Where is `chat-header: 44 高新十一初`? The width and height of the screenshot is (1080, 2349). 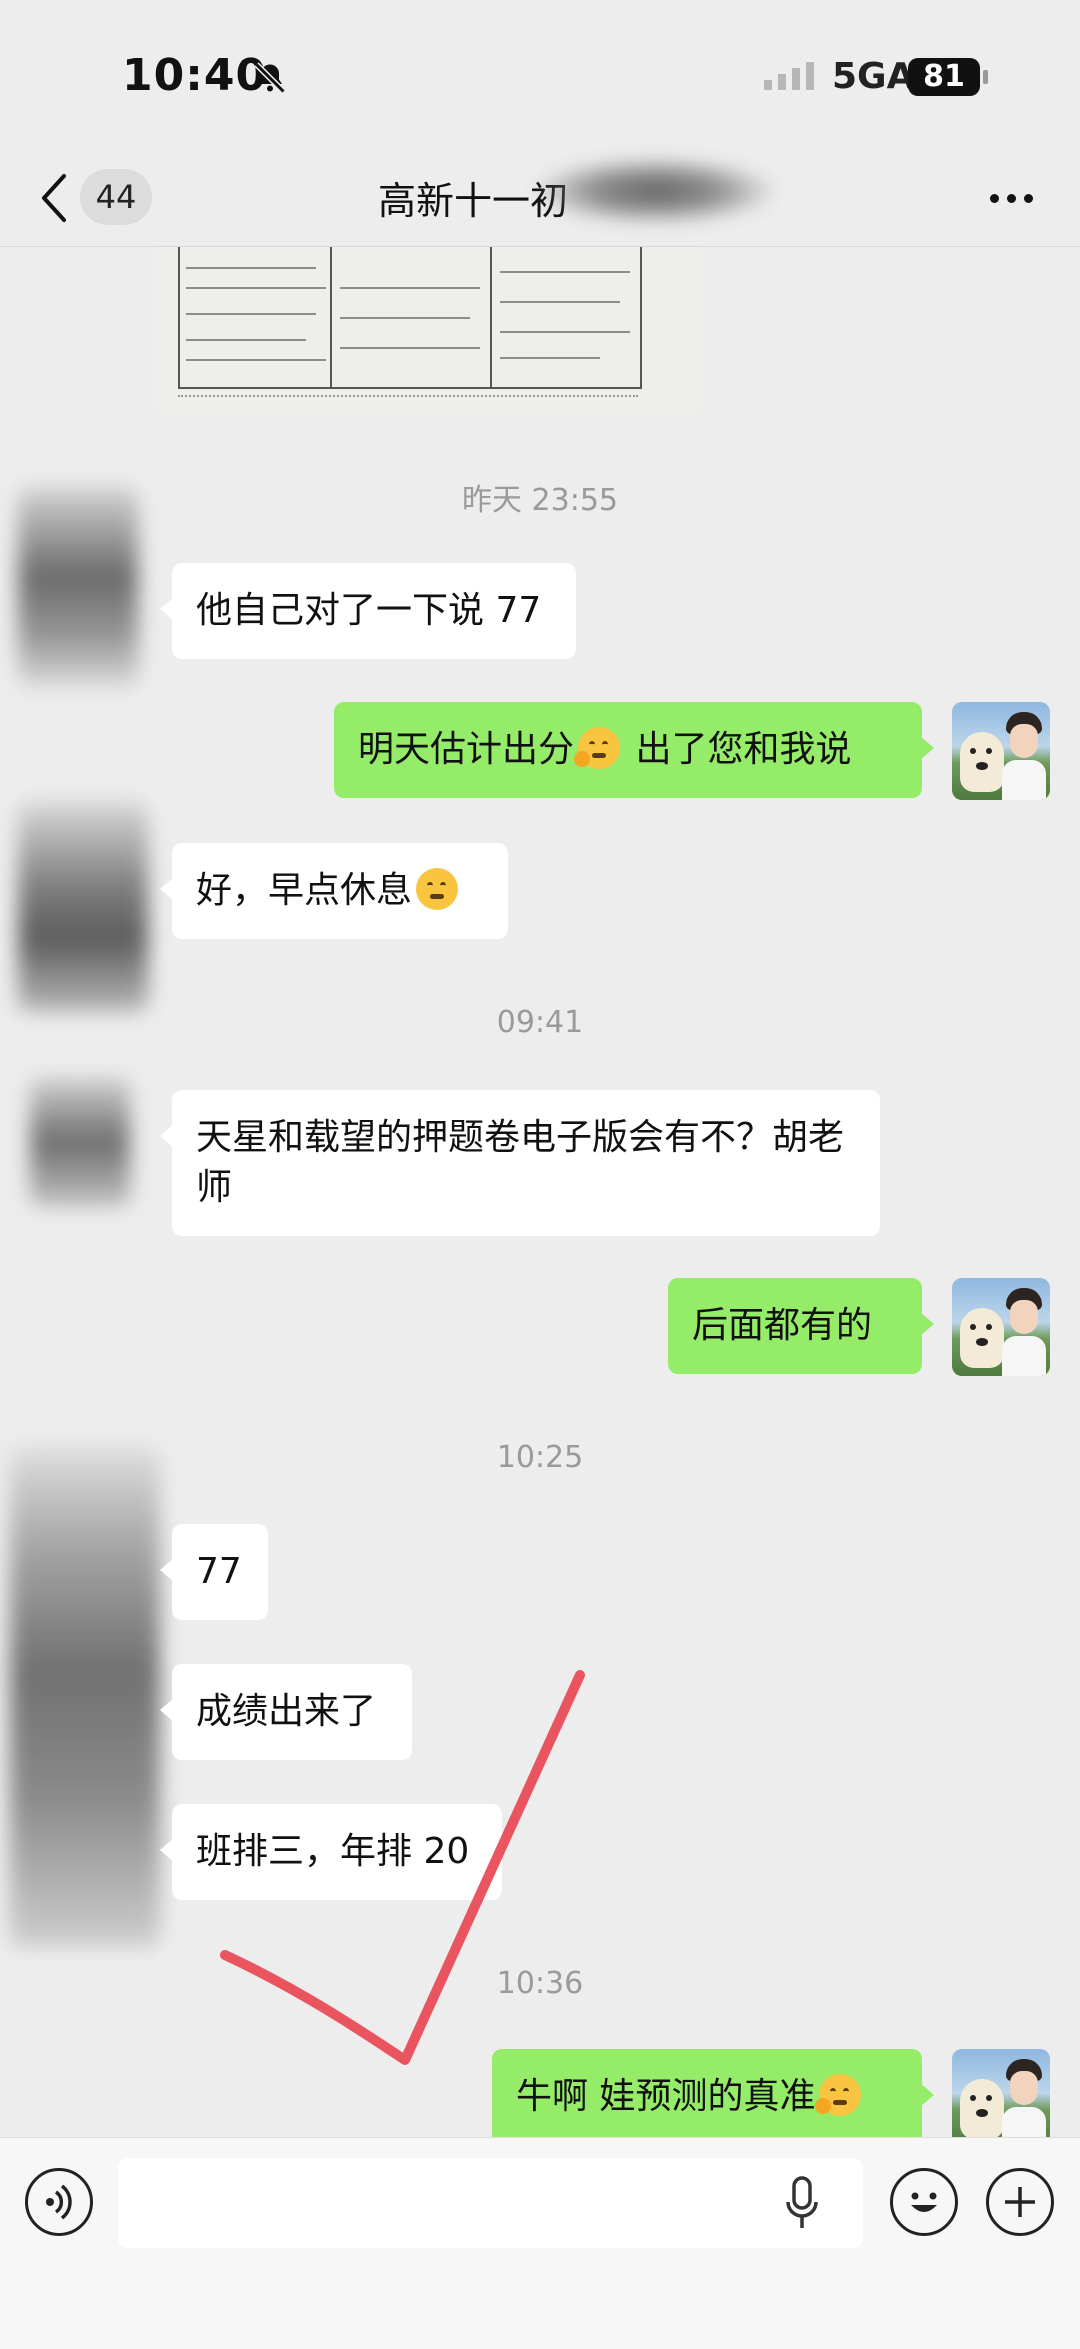 chat-header: 44 高新十一初 is located at coordinates (540, 198).